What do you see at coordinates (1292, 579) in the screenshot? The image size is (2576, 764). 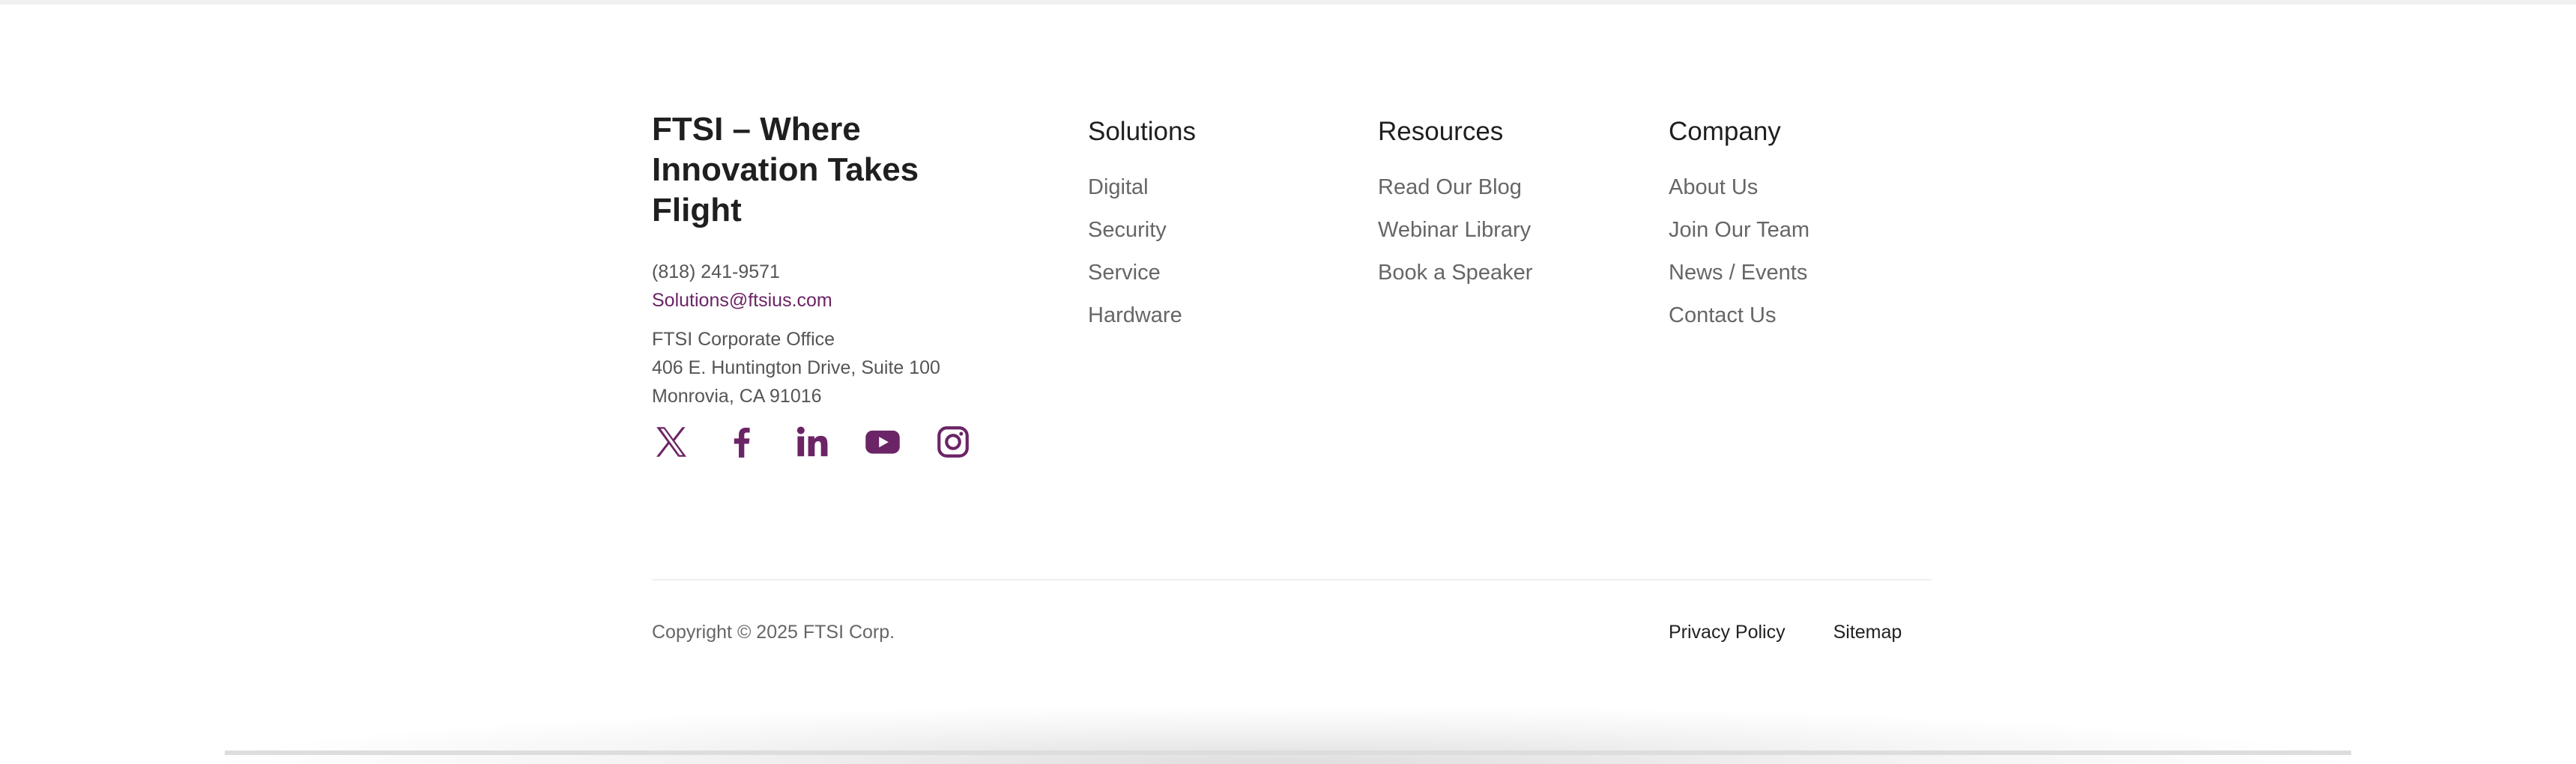 I see `footer-divider` at bounding box center [1292, 579].